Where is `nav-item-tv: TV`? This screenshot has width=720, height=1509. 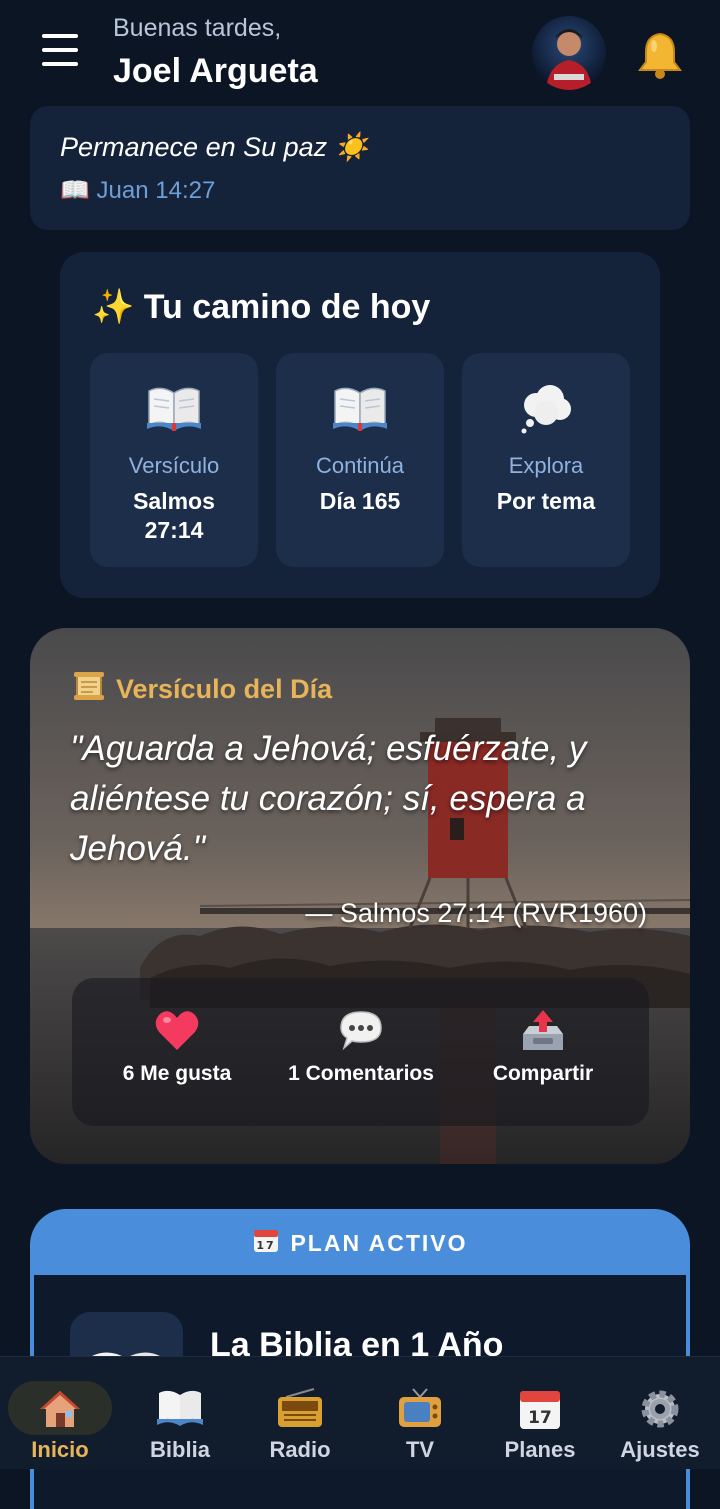
nav-item-tv: TV is located at coordinates (420, 1413).